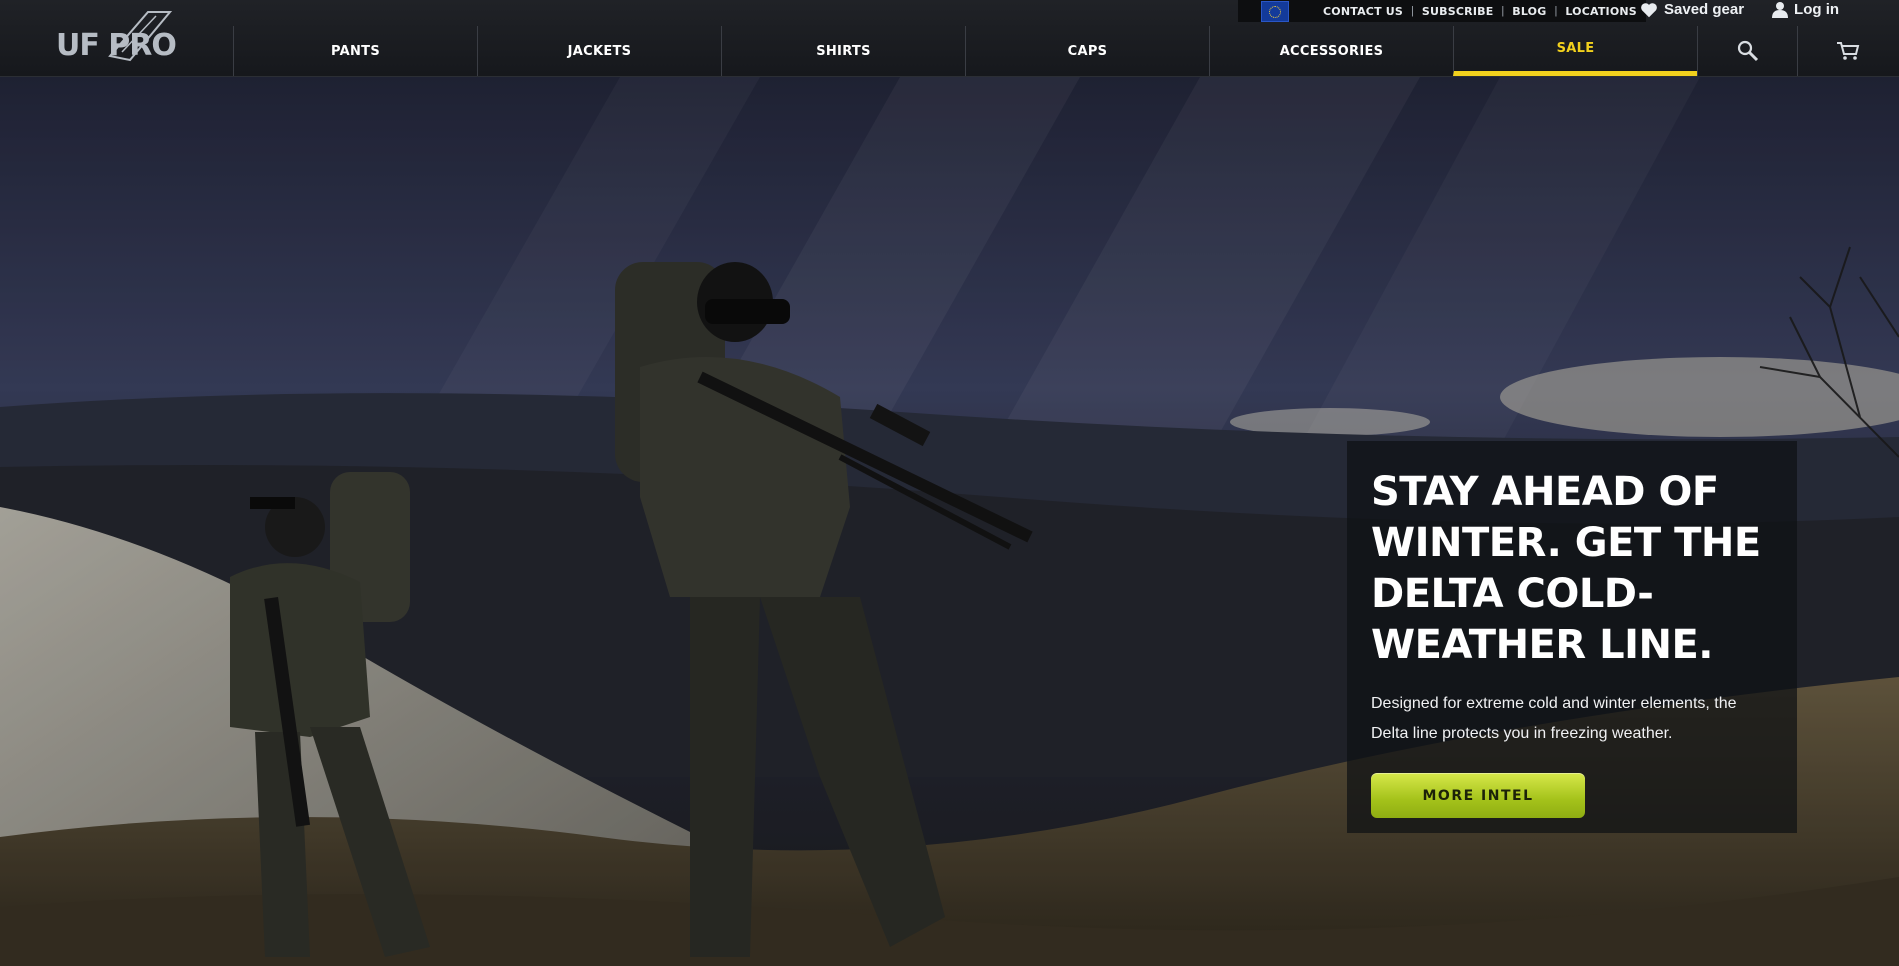  What do you see at coordinates (1478, 795) in the screenshot?
I see `more-intel-button: MORE INTEL` at bounding box center [1478, 795].